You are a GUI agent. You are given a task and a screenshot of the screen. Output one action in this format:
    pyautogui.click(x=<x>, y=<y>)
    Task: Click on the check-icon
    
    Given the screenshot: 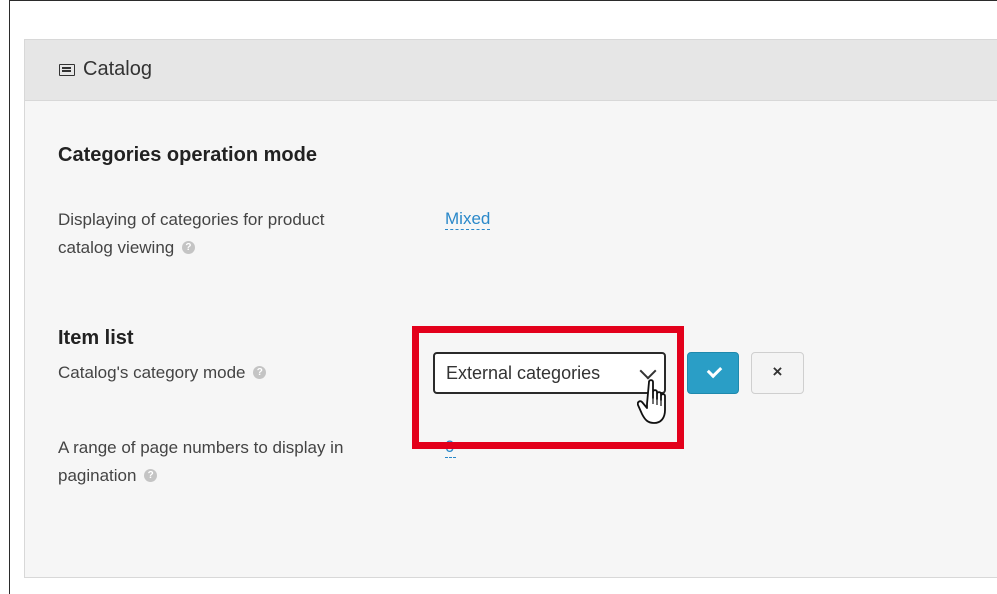 What is the action you would take?
    pyautogui.click(x=714, y=370)
    